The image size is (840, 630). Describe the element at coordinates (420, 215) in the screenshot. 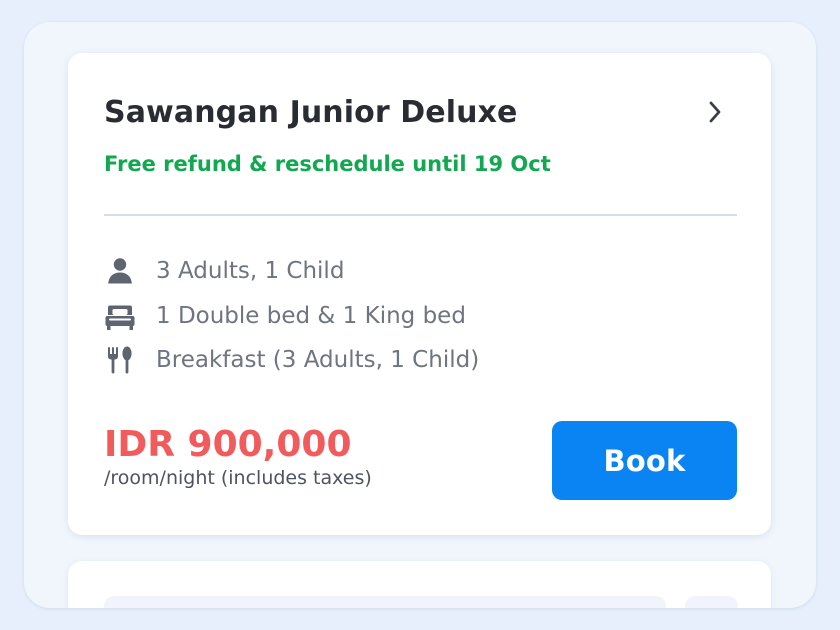

I see `divider` at that location.